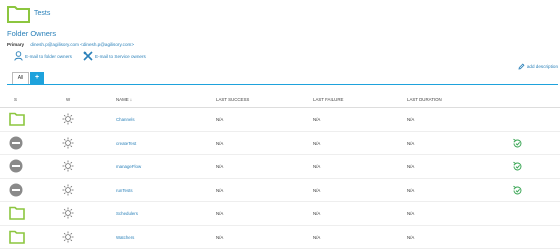  What do you see at coordinates (125, 119) in the screenshot?
I see `job-name-link: Channels` at bounding box center [125, 119].